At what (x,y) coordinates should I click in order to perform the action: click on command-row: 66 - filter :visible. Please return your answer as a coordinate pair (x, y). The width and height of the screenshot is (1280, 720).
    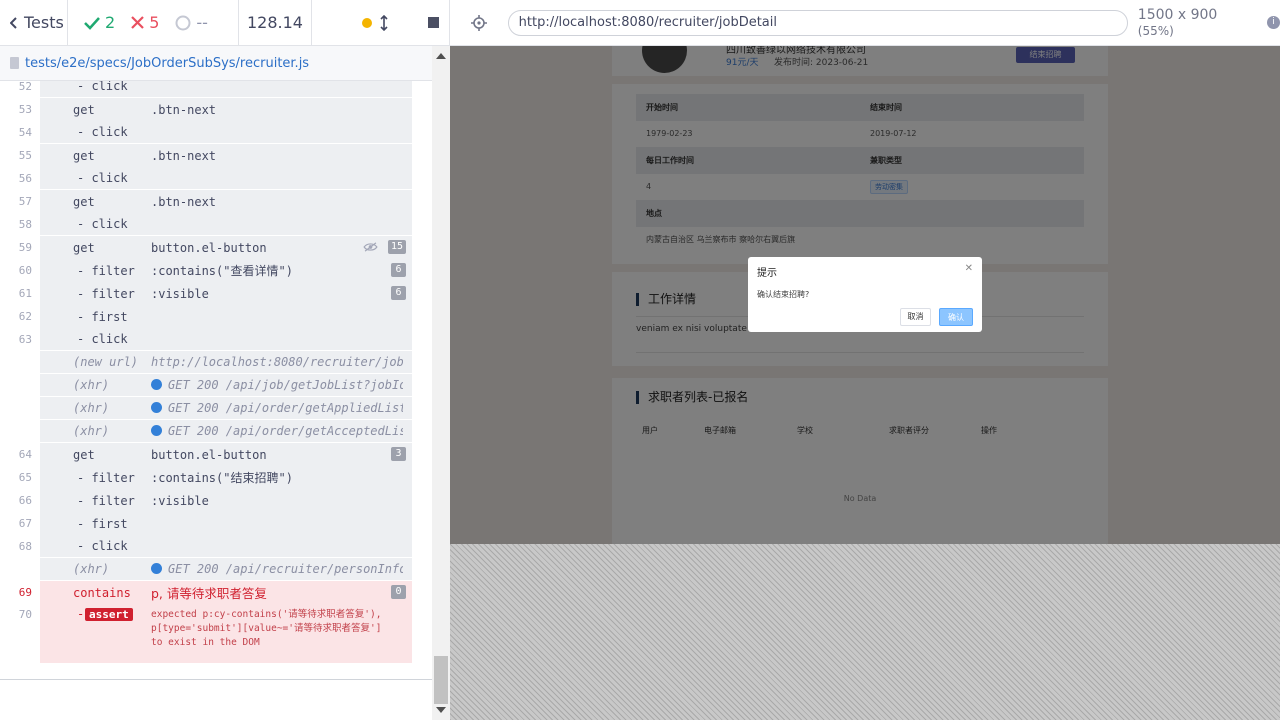
    Looking at the image, I should click on (215, 500).